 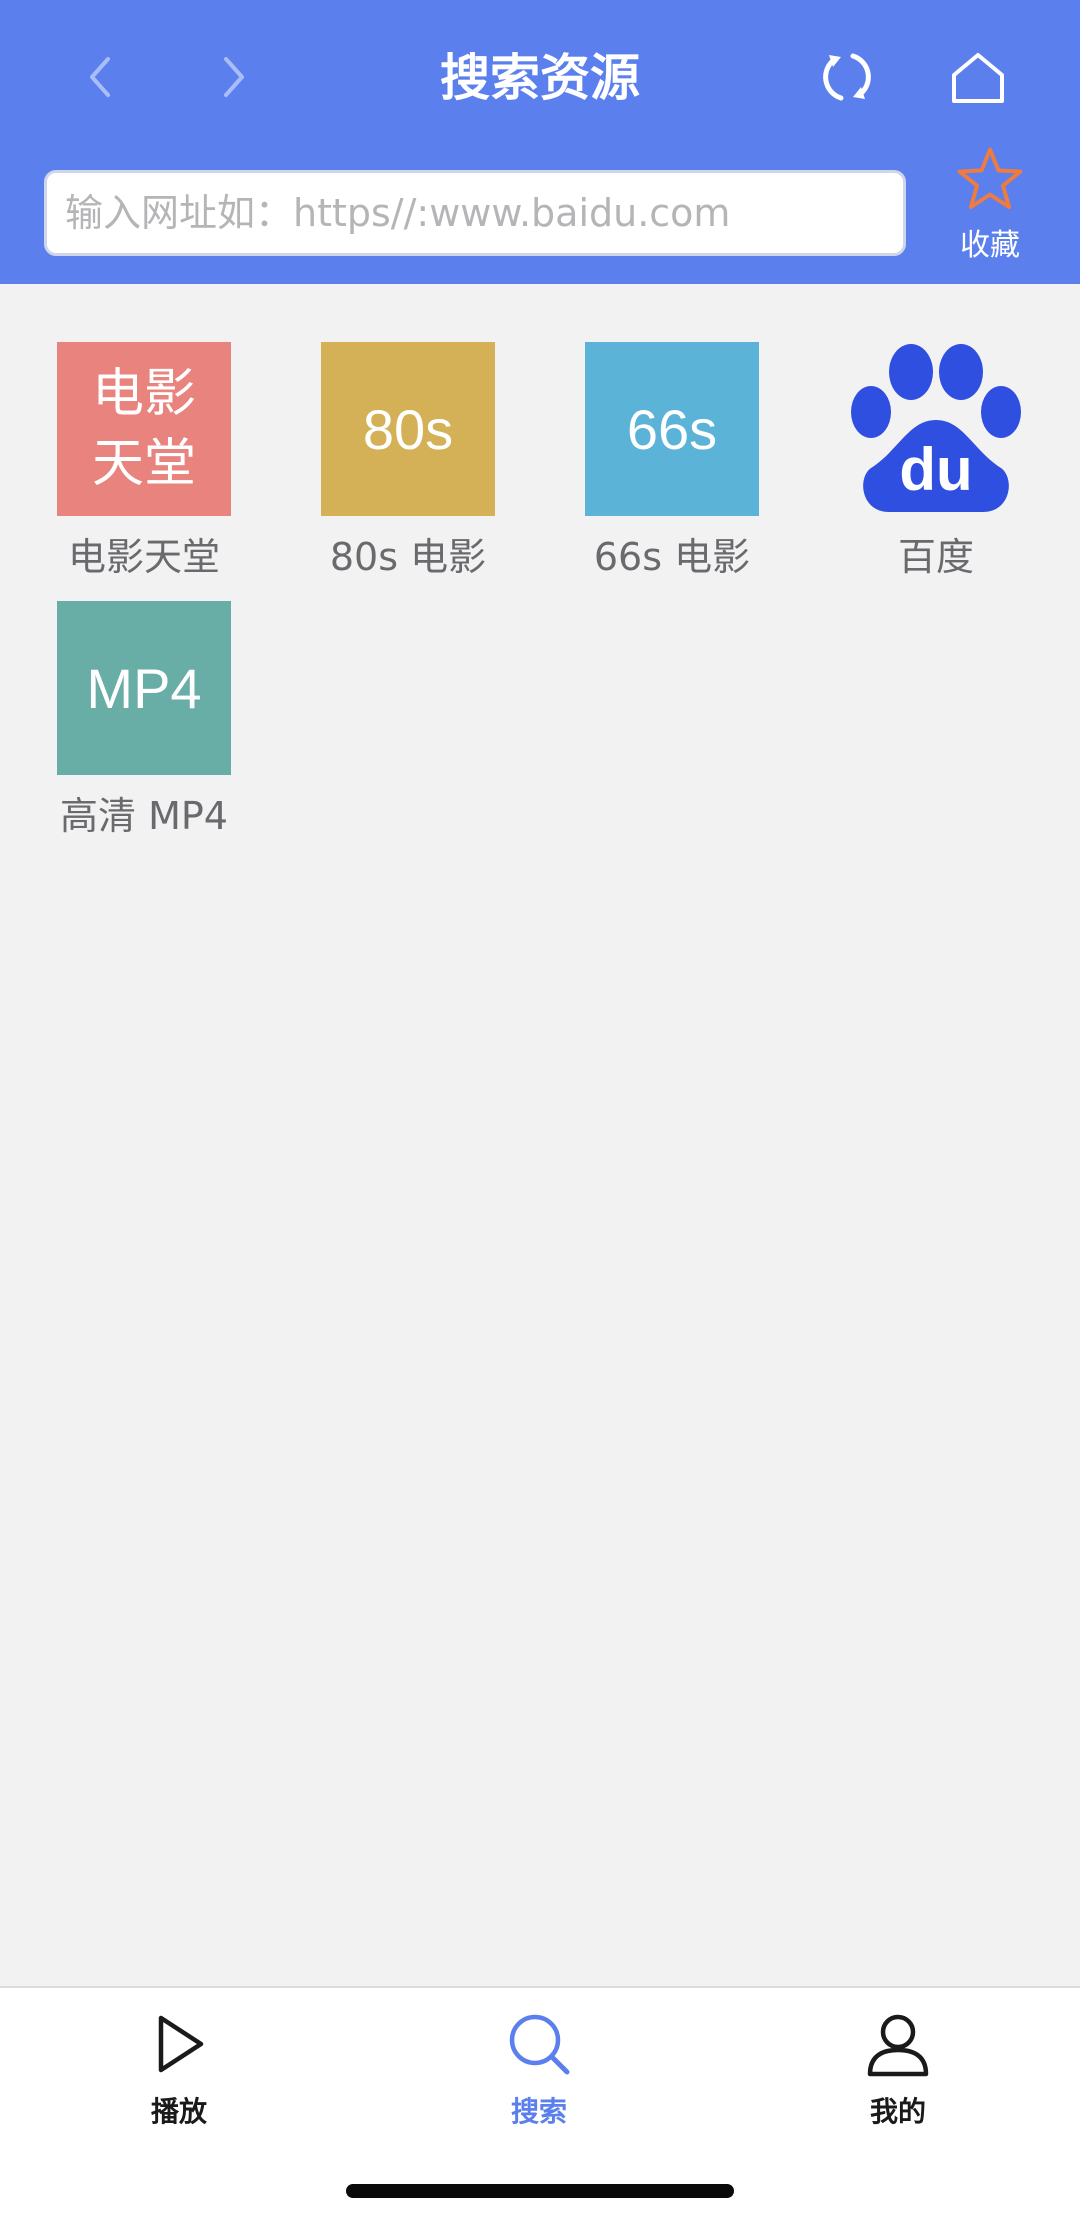 I want to click on site-label: 电影天堂, so click(x=143, y=557).